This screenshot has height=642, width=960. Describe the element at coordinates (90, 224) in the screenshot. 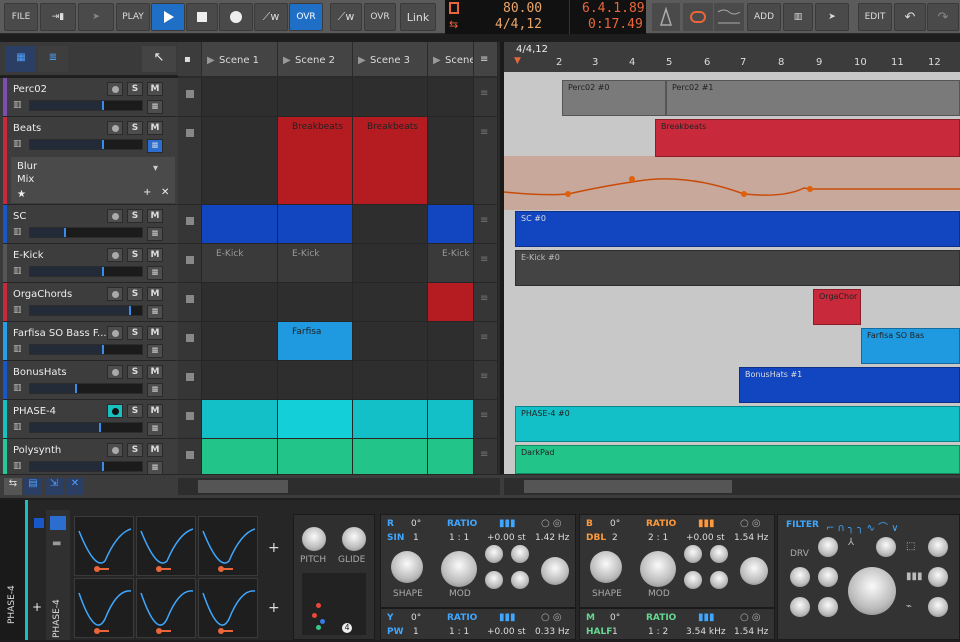

I see `track-header: SC S M ▥ ≡` at that location.